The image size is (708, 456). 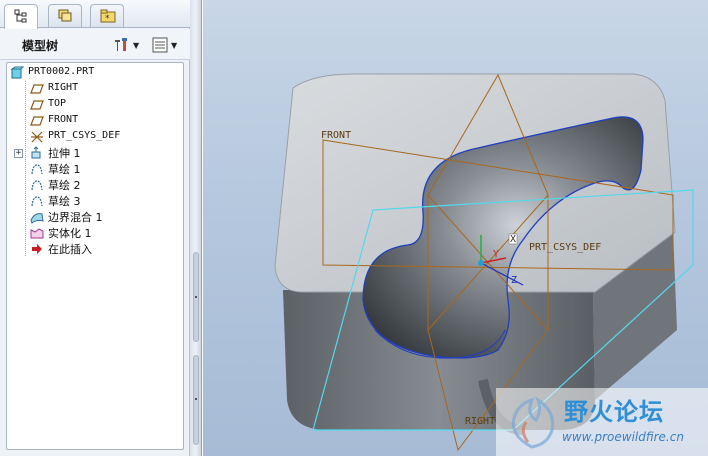 What do you see at coordinates (614, 412) in the screenshot?
I see `watermark-title: 野火论坛` at bounding box center [614, 412].